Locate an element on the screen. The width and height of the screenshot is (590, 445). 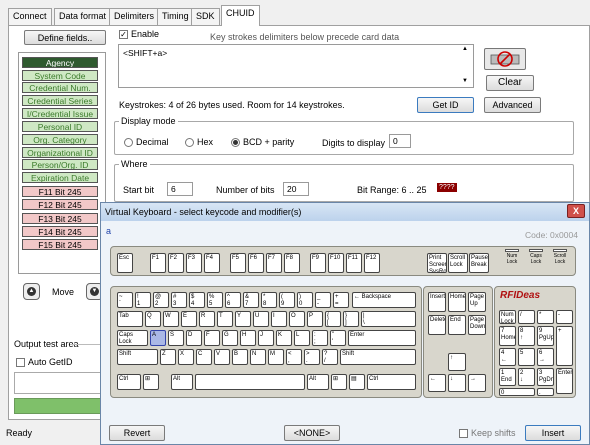
right-windows-key: ⊞ is located at coordinates (339, 382).